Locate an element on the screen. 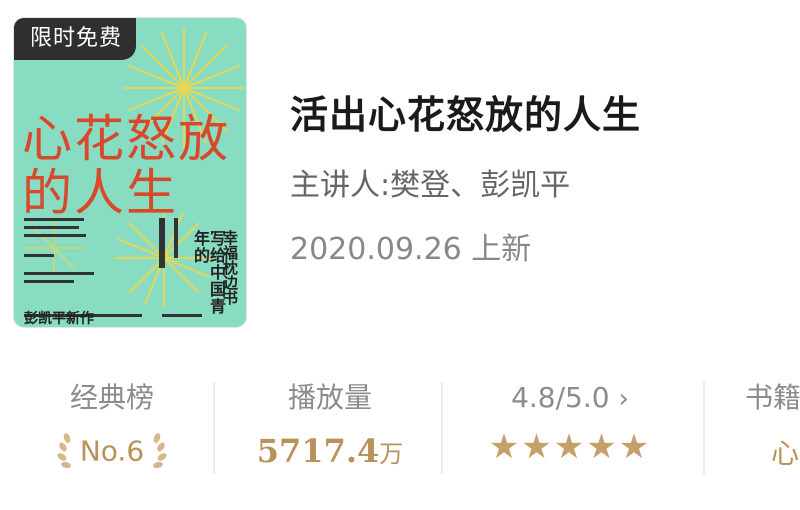 The image size is (800, 510). stat-rating: 4.8/5.0 › ★★★★★ is located at coordinates (570, 433).